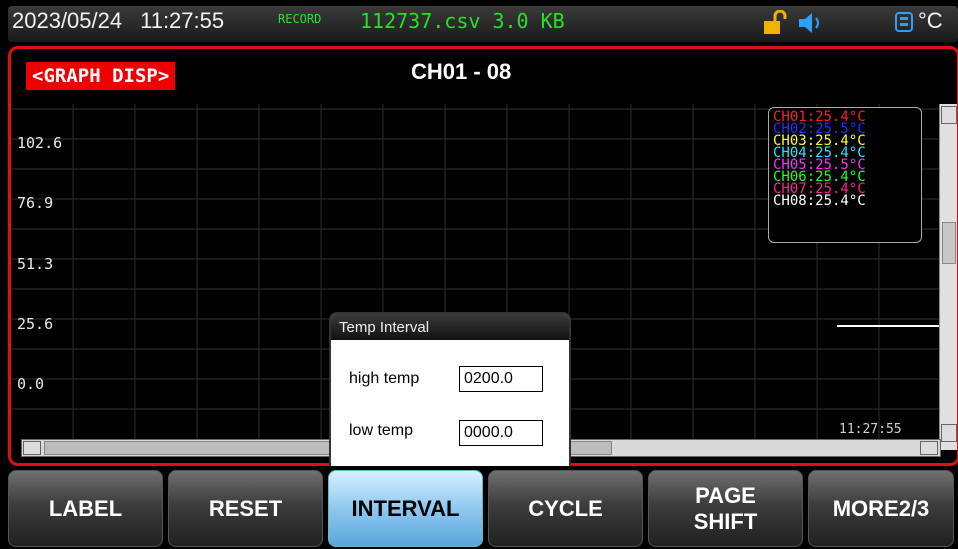 This screenshot has width=958, height=549. I want to click on y-tick-label: 25.6, so click(35, 324).